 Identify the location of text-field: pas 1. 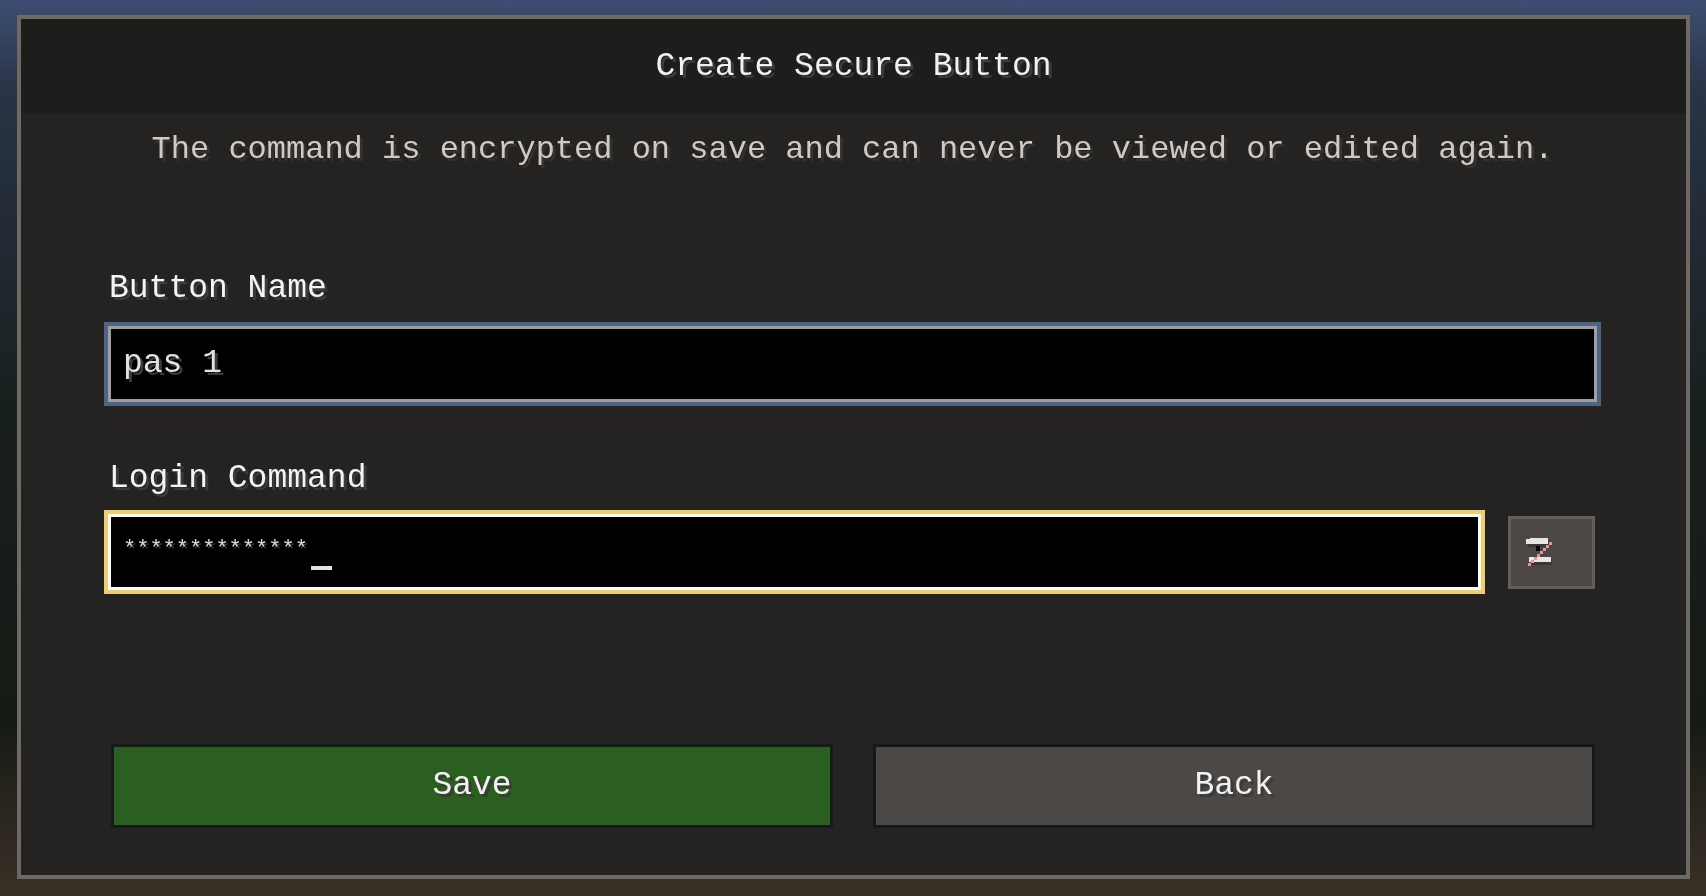
(852, 364).